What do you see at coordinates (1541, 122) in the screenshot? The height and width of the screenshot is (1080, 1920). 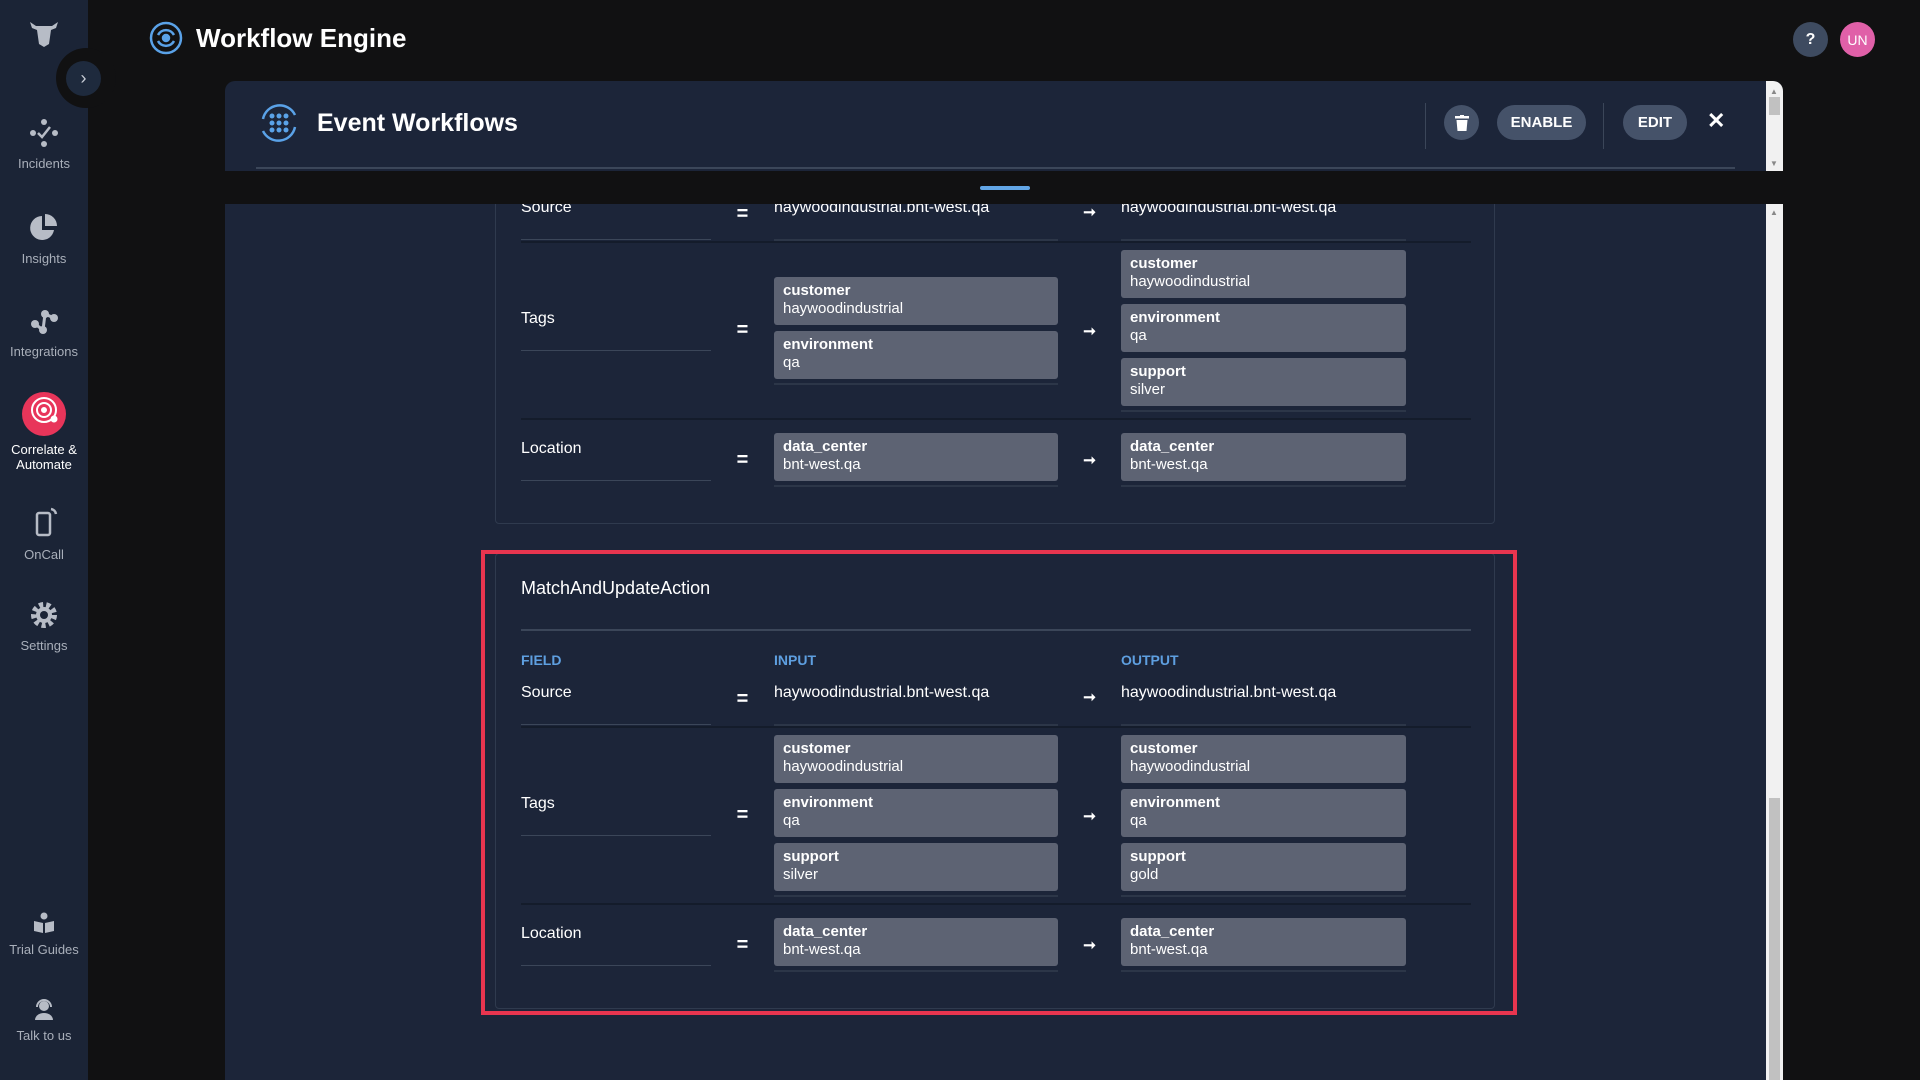 I see `enable-button: ENABLE` at bounding box center [1541, 122].